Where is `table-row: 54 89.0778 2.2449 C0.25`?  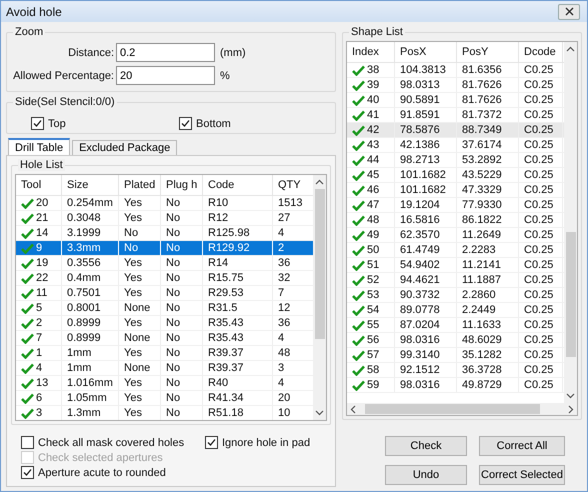
table-row: 54 89.0778 2.2449 C0.25 is located at coordinates (455, 310).